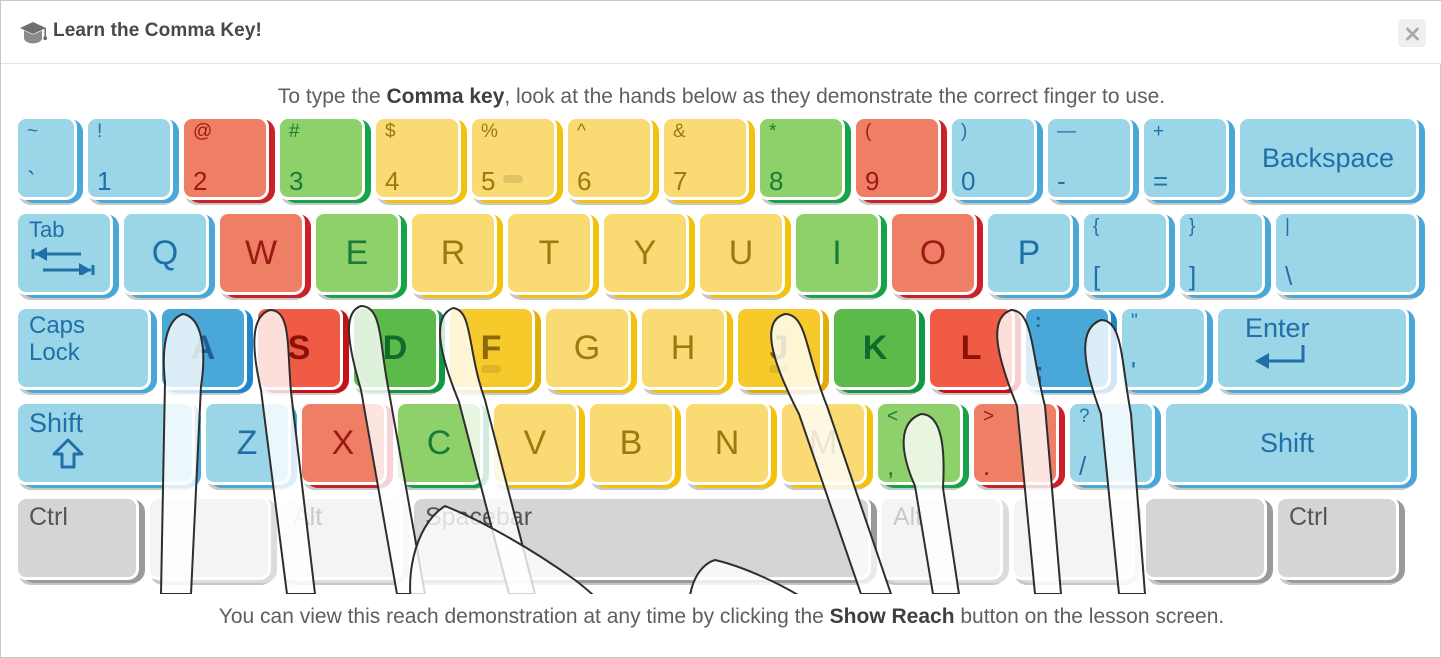 Image resolution: width=1441 pixels, height=658 pixels. Describe the element at coordinates (332, 96) in the screenshot. I see `instruction-prefix: To type the` at that location.